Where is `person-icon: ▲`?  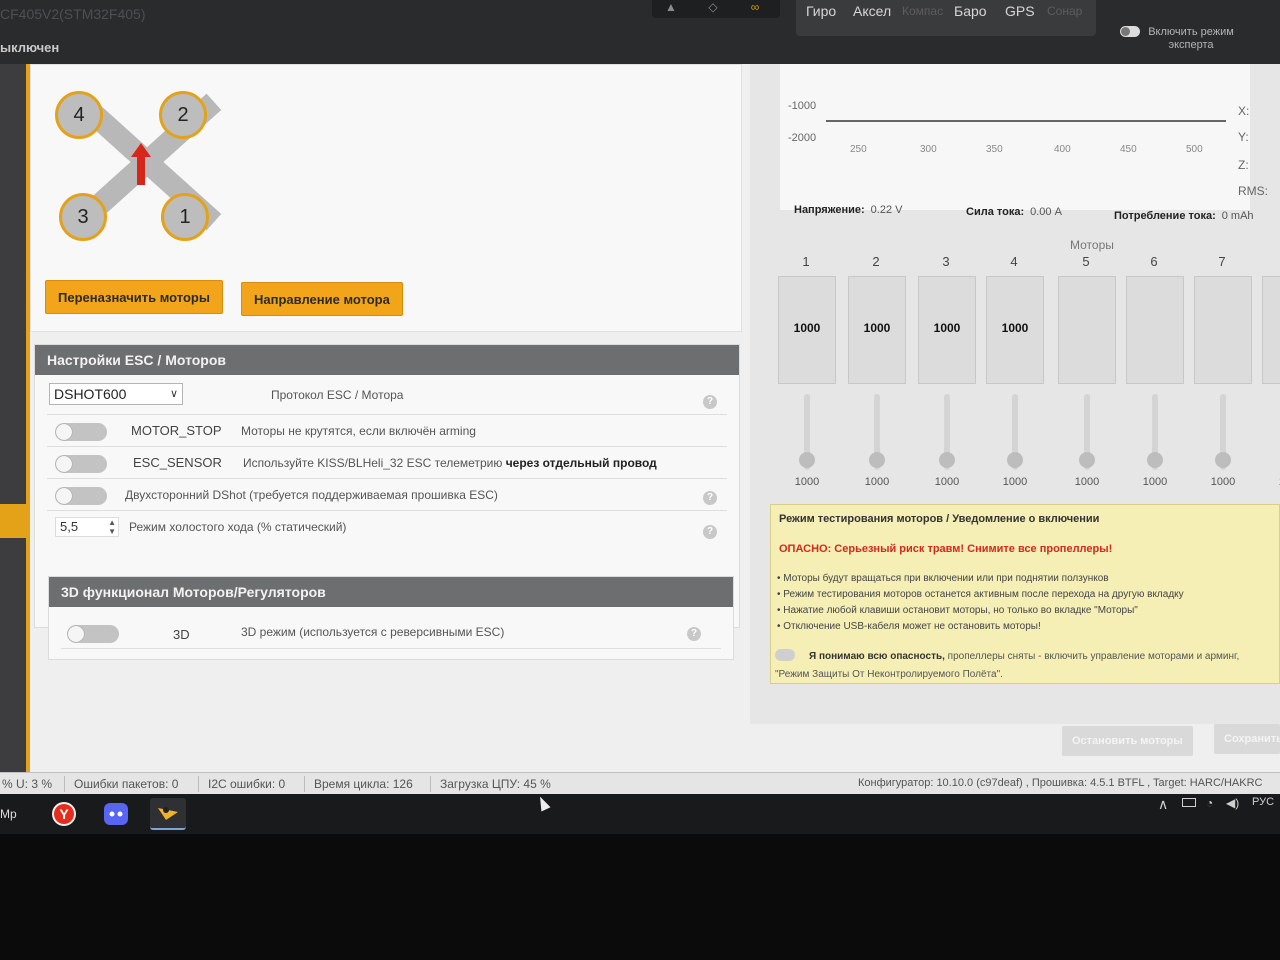 person-icon: ▲ is located at coordinates (671, 7).